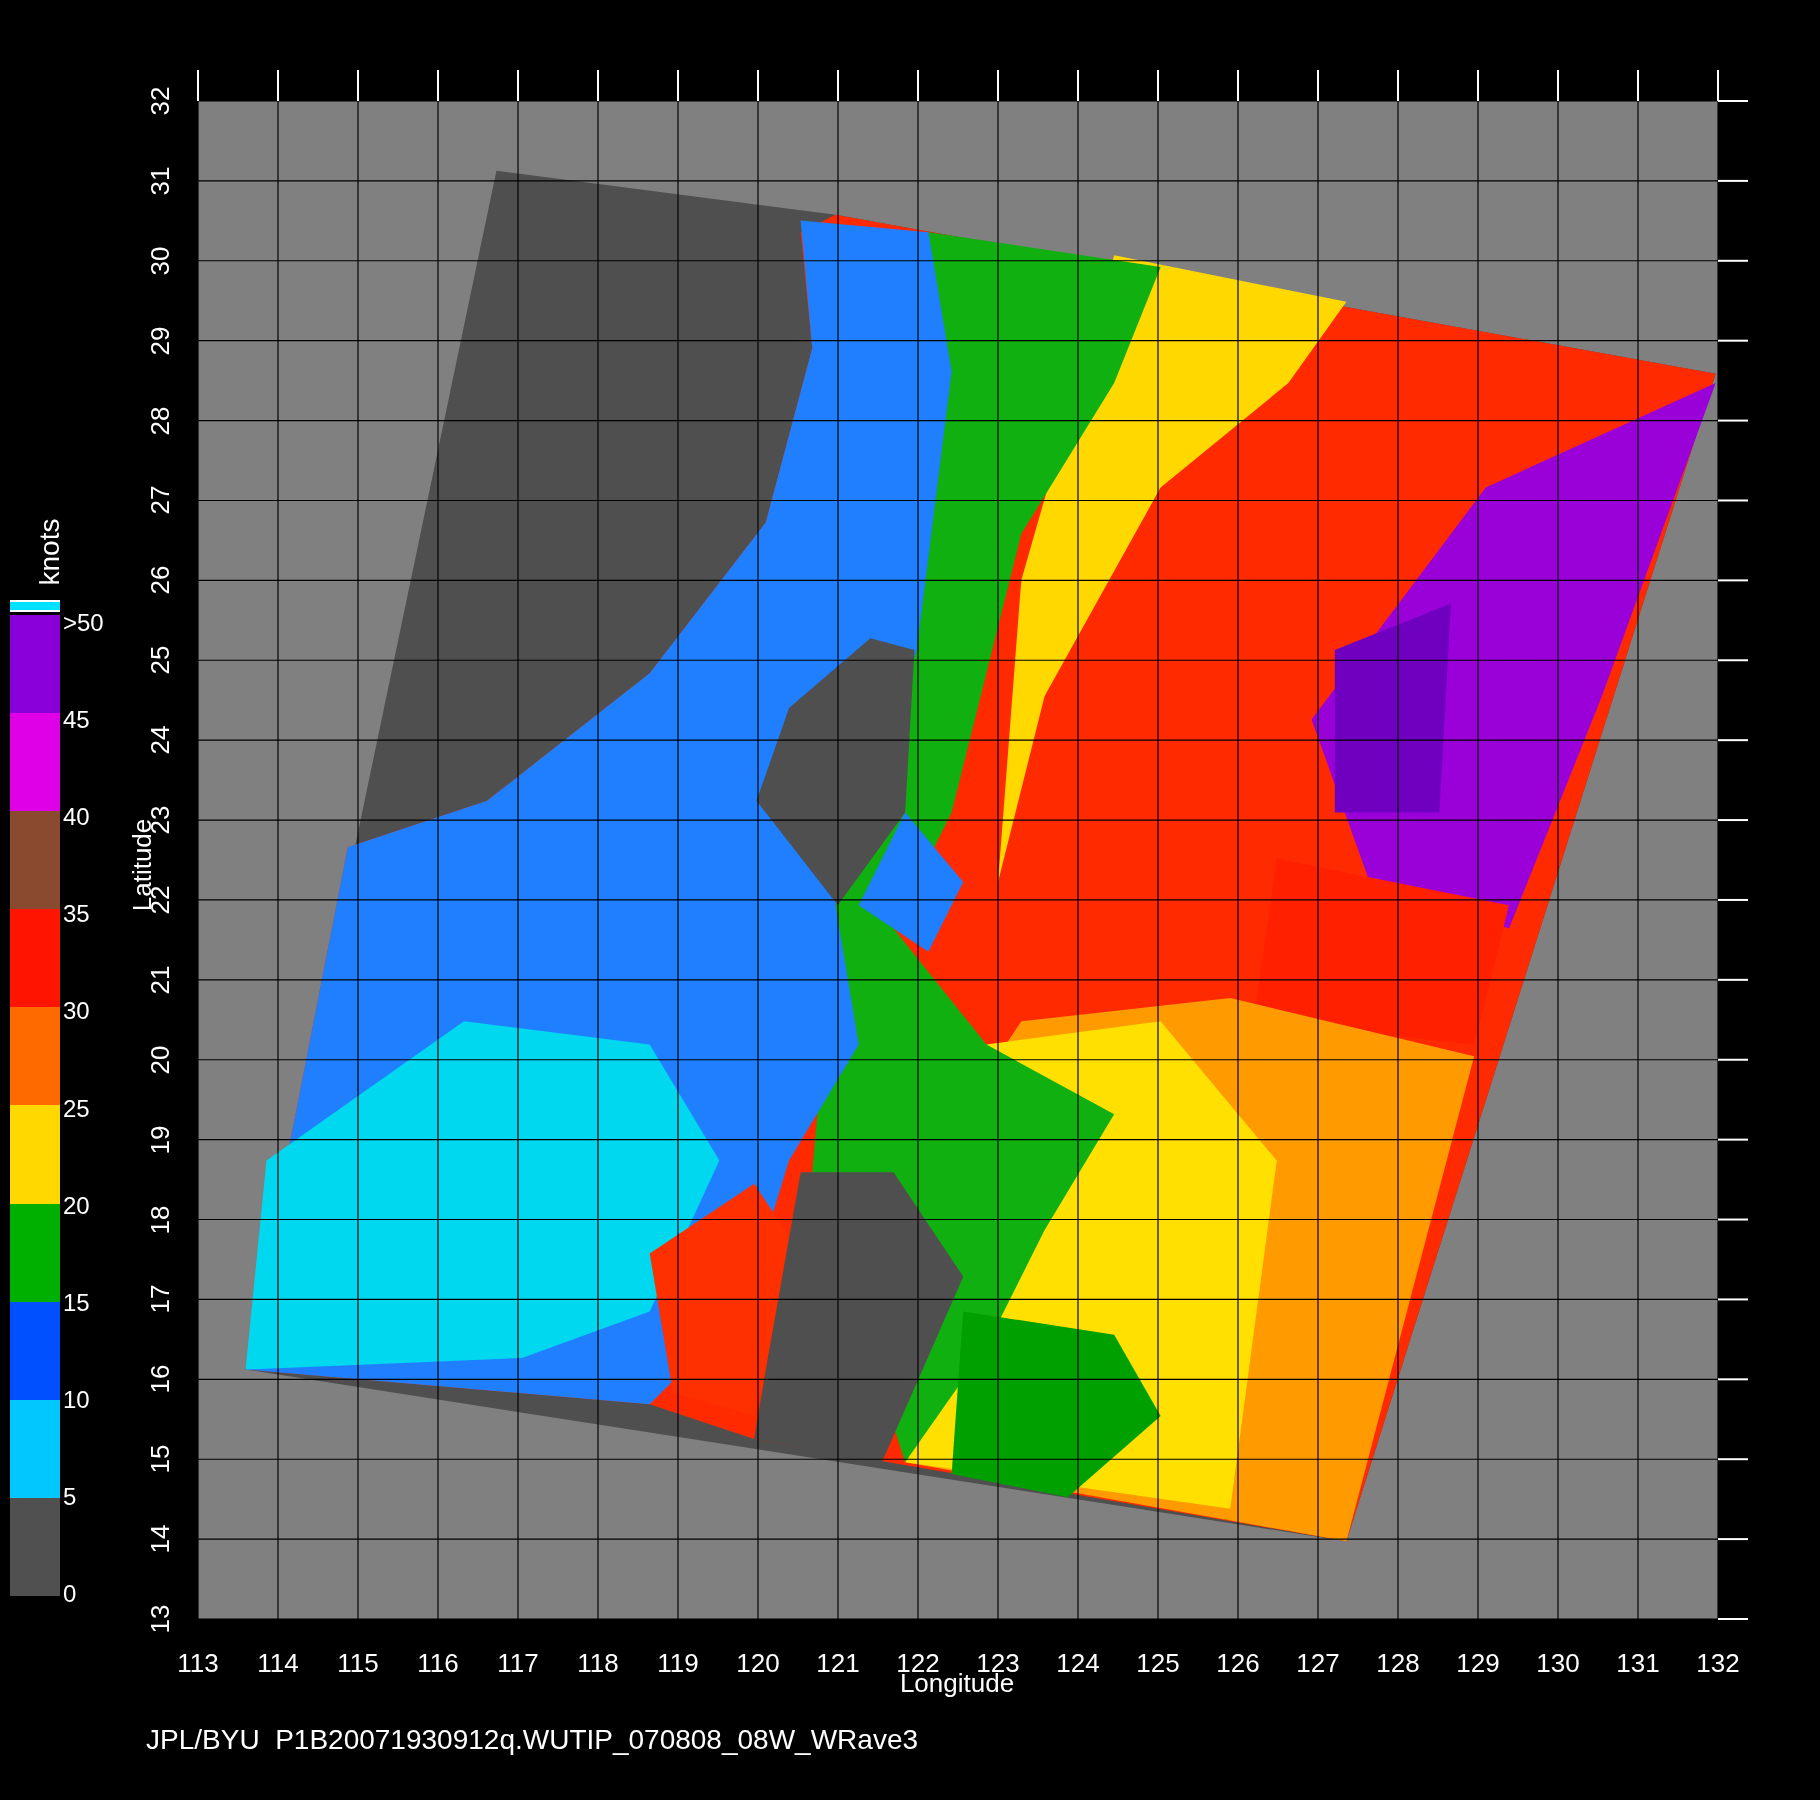 This screenshot has height=1800, width=1820. Describe the element at coordinates (35, 606) in the screenshot. I see `colorbar-stripes` at that location.